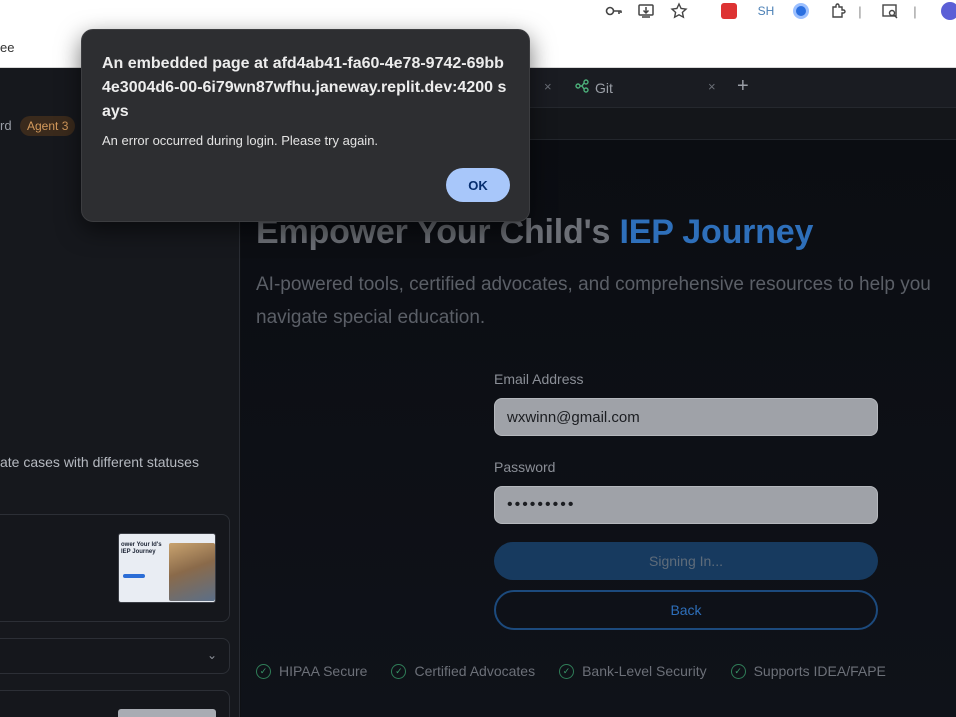  What do you see at coordinates (686, 505) in the screenshot?
I see `password-field: •••••••••` at bounding box center [686, 505].